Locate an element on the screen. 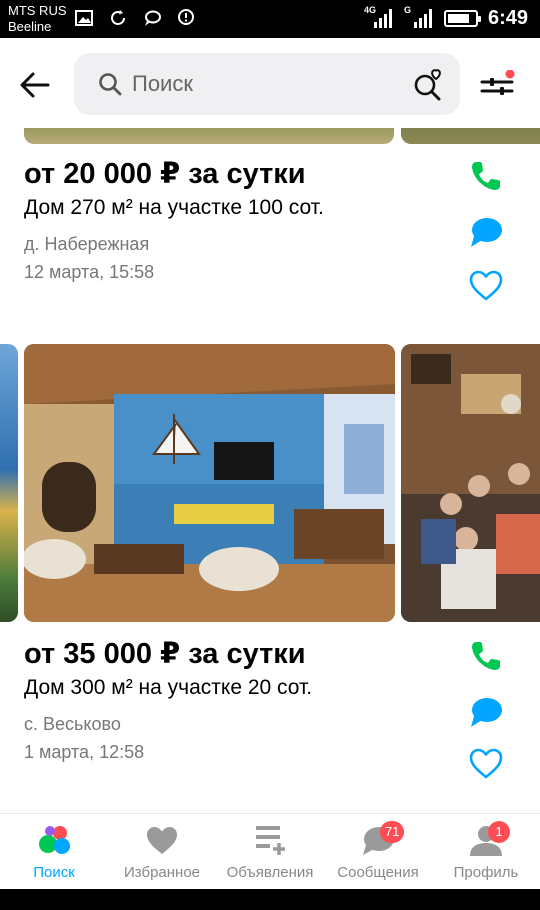 The image size is (540, 910). people-photo-image is located at coordinates (470, 483).